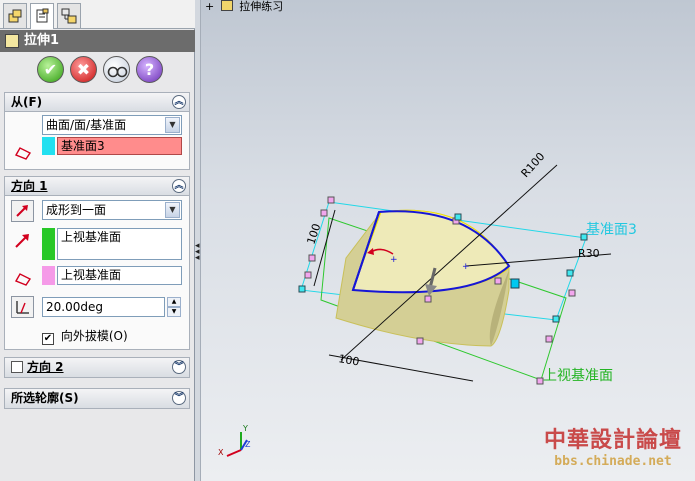 This screenshot has height=481, width=695. I want to click on watermark-title: 中華設計論壇, so click(612, 440).